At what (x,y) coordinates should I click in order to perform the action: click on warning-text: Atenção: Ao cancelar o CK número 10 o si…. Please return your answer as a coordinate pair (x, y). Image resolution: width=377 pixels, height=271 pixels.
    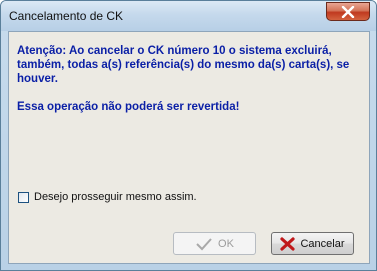
    Looking at the image, I should click on (183, 65).